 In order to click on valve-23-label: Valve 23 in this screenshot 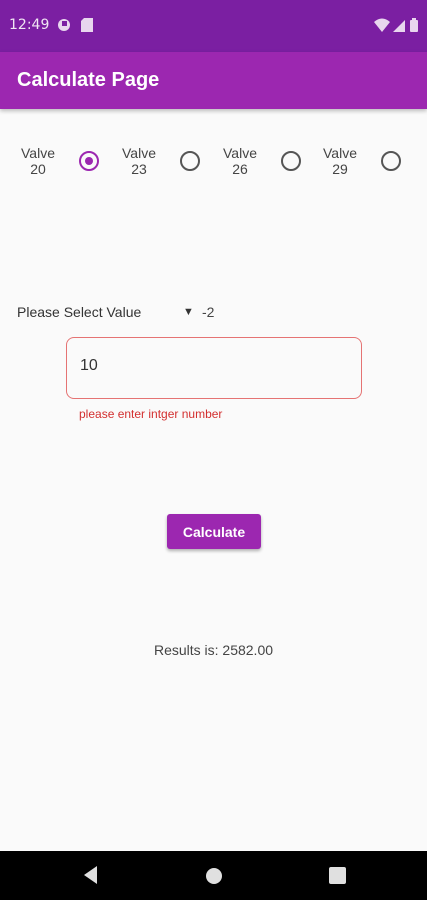, I will do `click(139, 161)`.